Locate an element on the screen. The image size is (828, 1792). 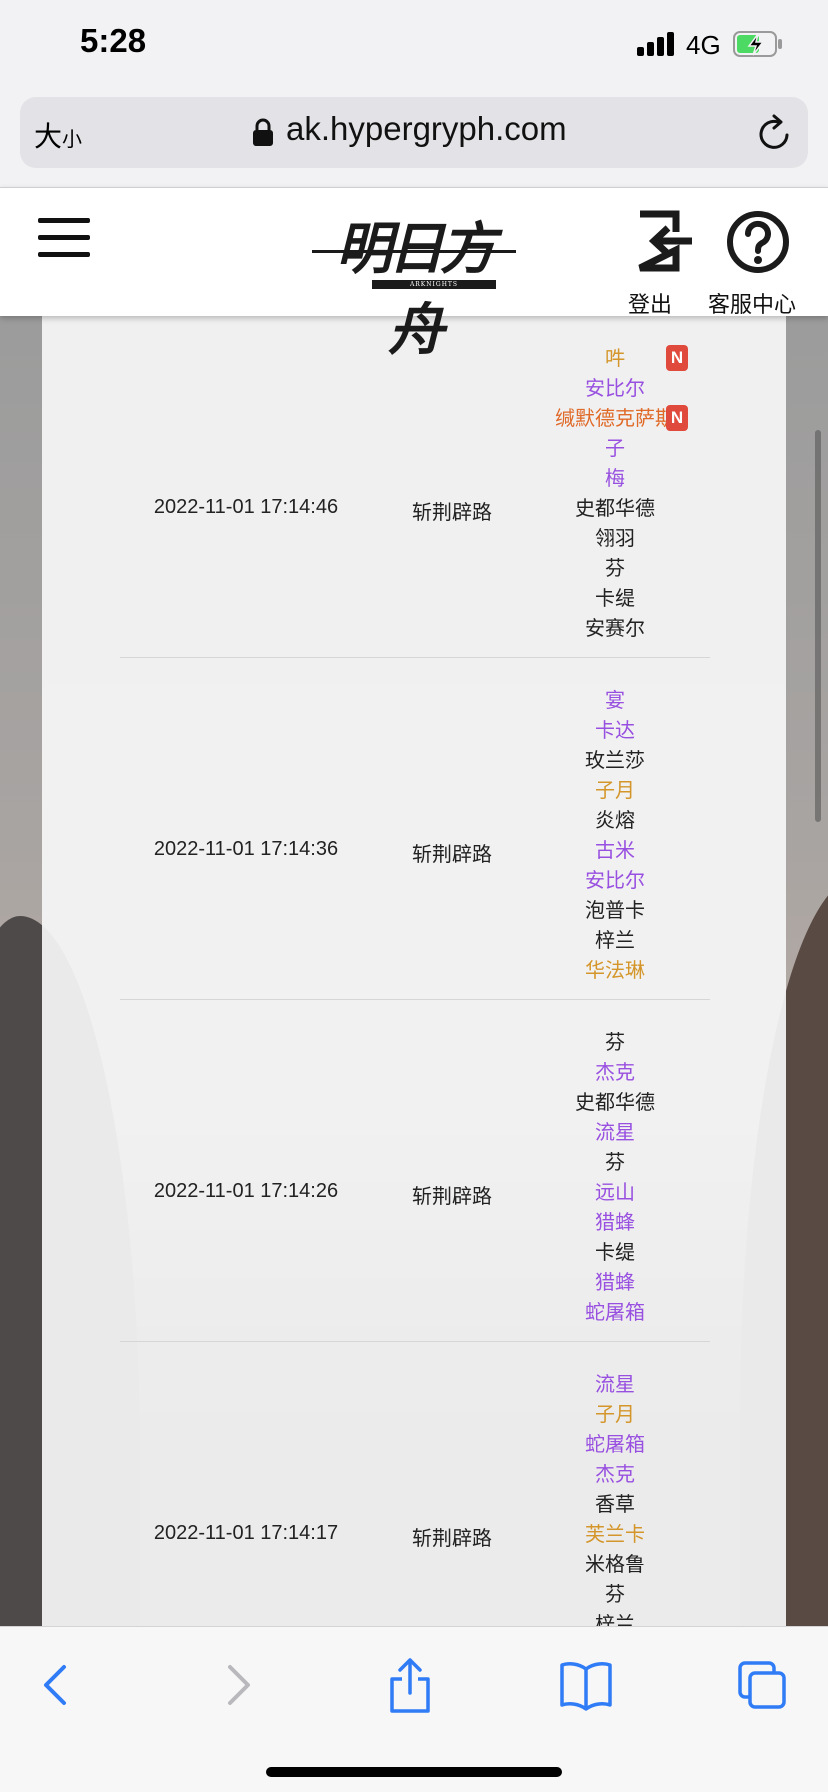
status-bar: 5:28 4G is located at coordinates (414, 46).